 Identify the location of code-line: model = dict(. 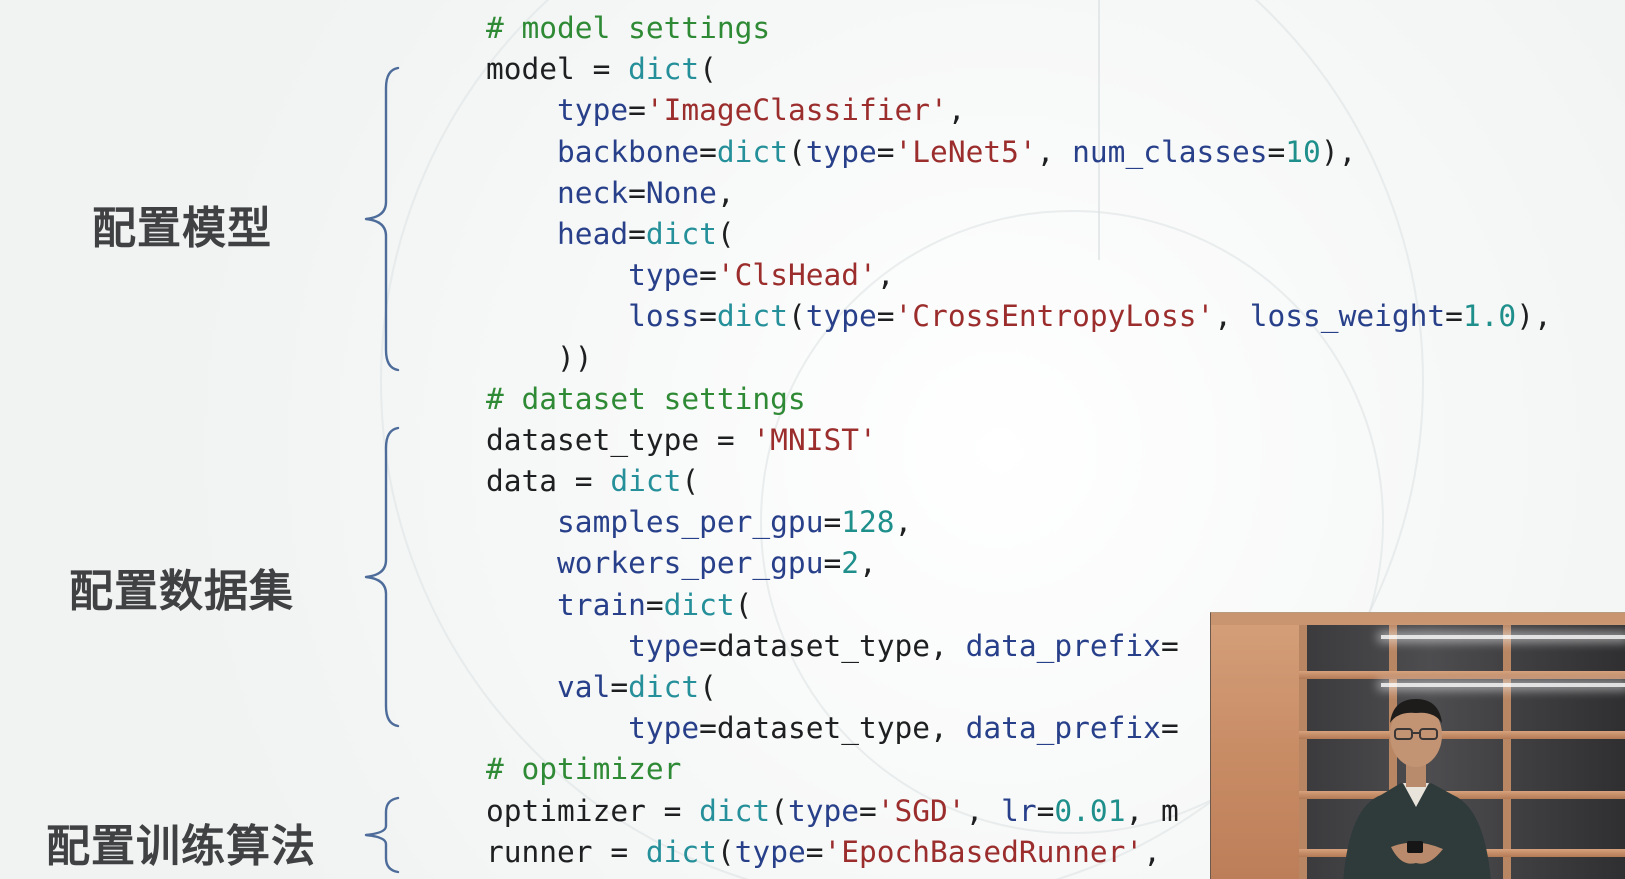
(1019, 69).